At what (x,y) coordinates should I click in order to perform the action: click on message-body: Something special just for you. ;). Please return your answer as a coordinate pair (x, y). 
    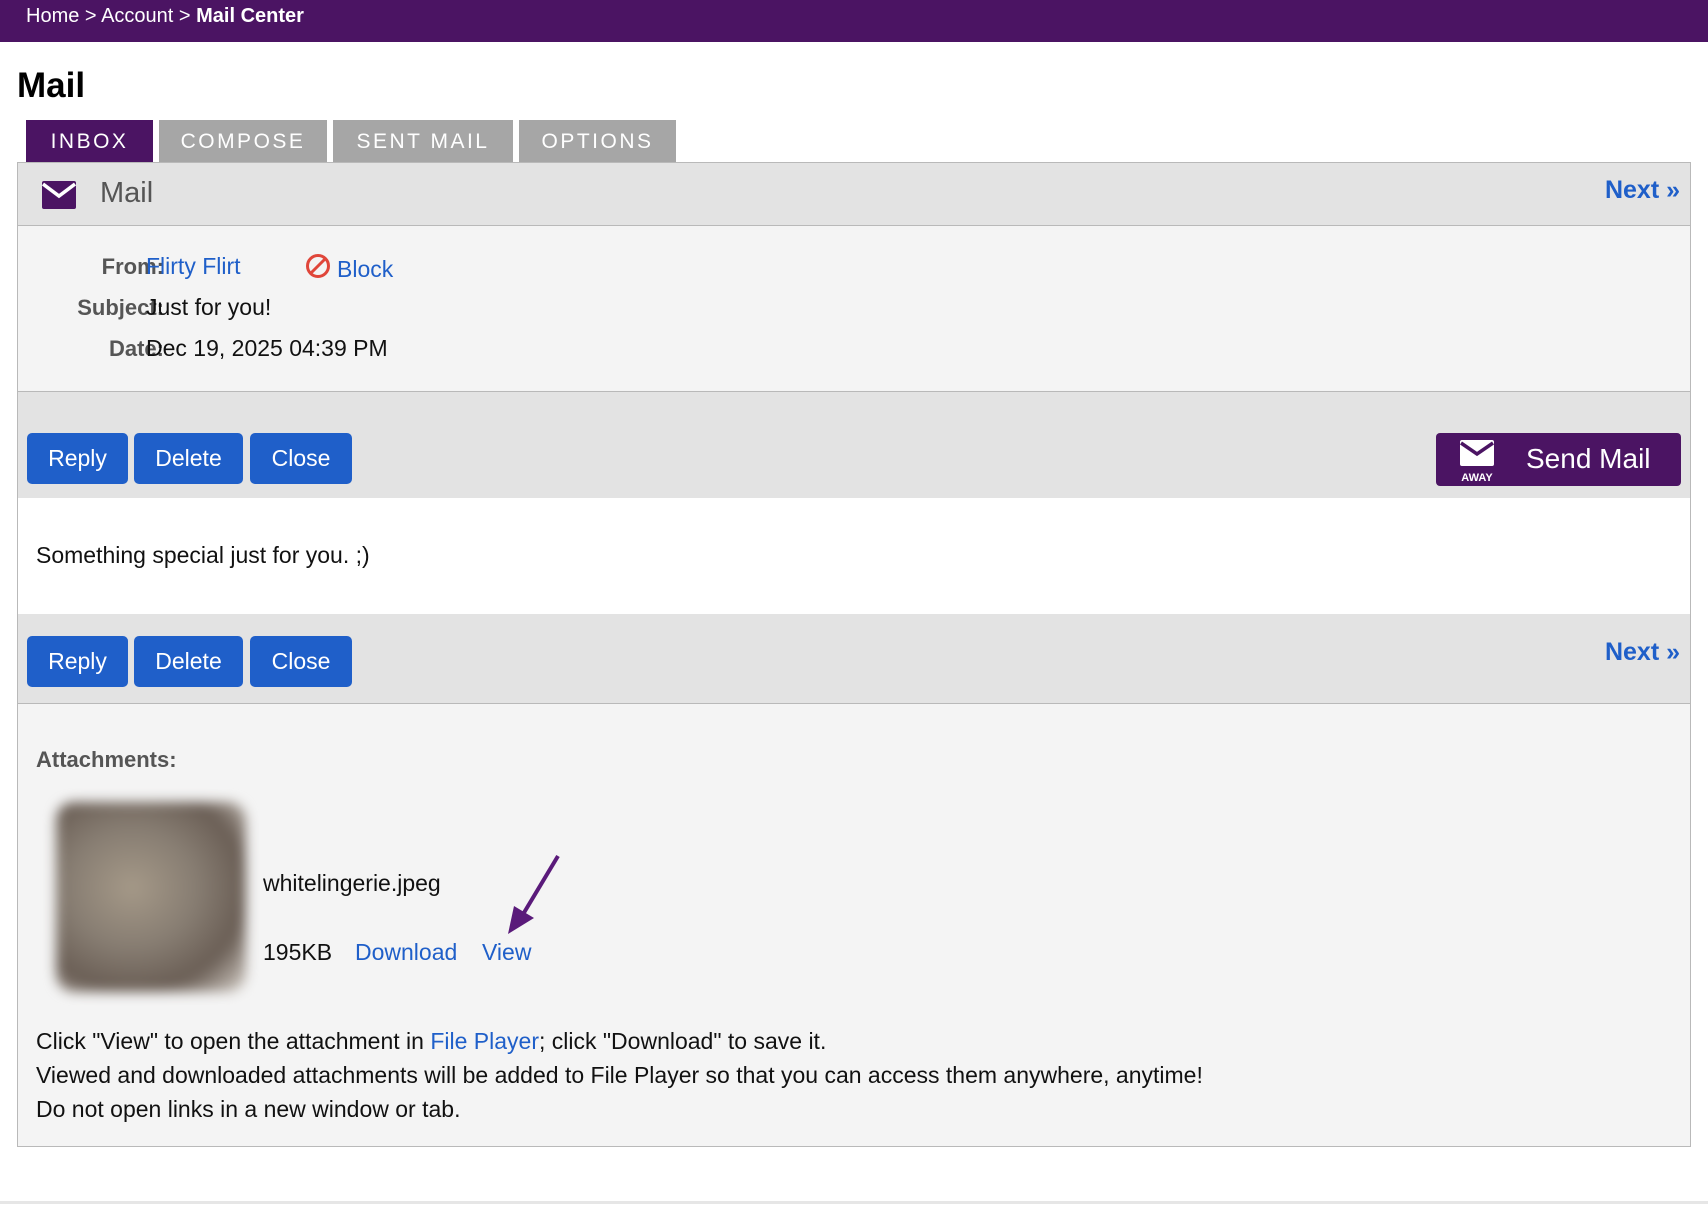
    Looking at the image, I should click on (854, 556).